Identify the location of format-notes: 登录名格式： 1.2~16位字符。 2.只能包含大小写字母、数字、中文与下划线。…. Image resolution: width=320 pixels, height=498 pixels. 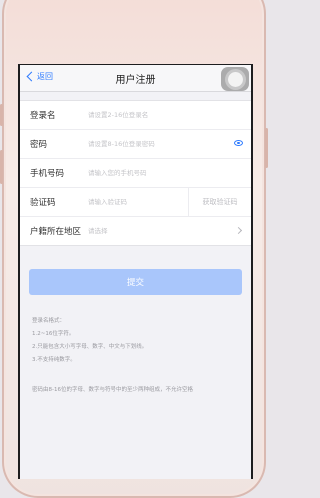
(141, 356).